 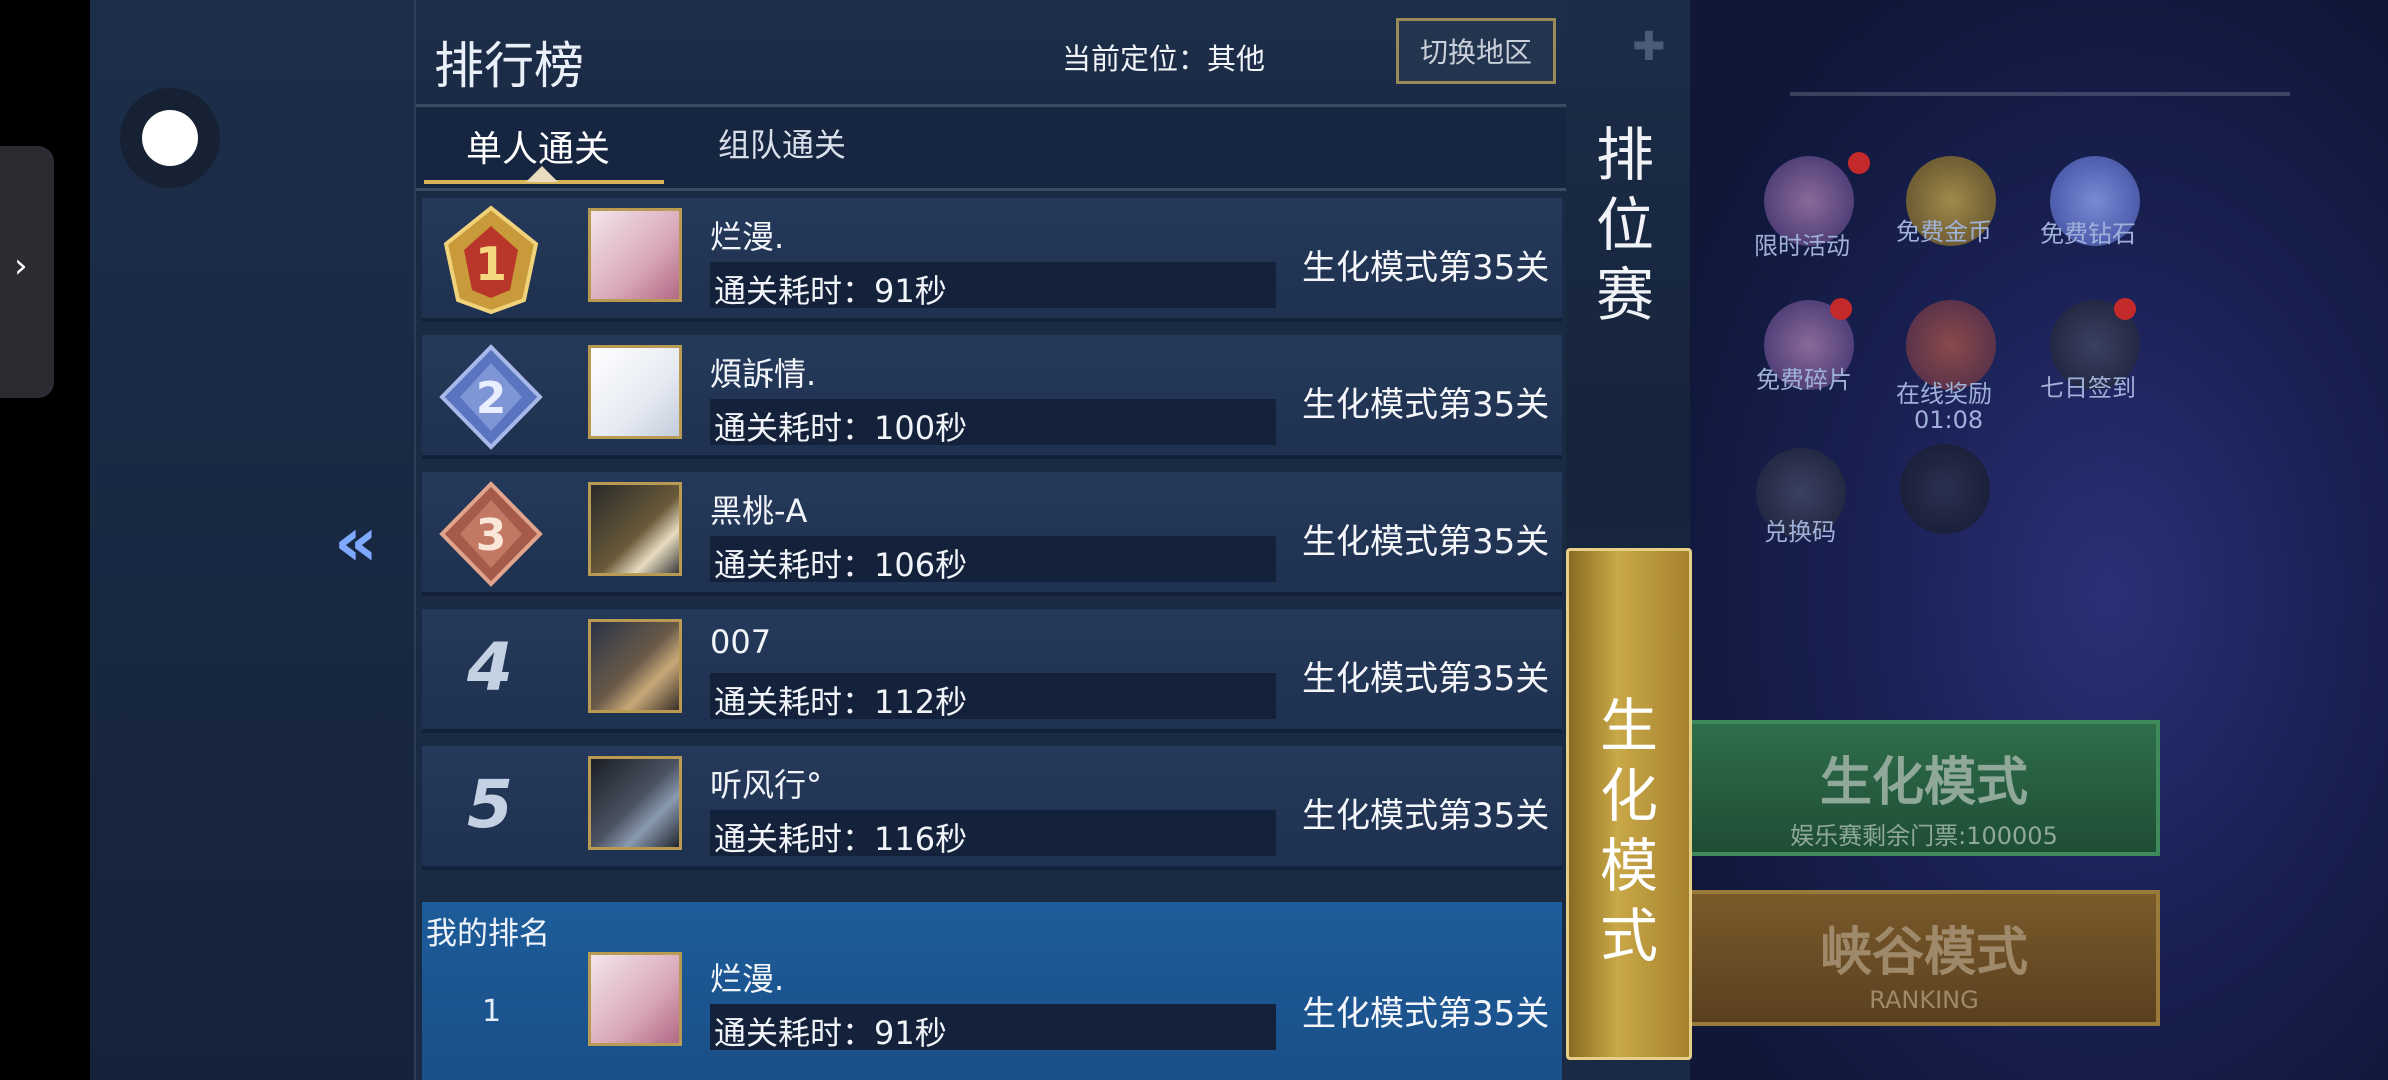 What do you see at coordinates (509, 66) in the screenshot?
I see `page-title: 排行榜` at bounding box center [509, 66].